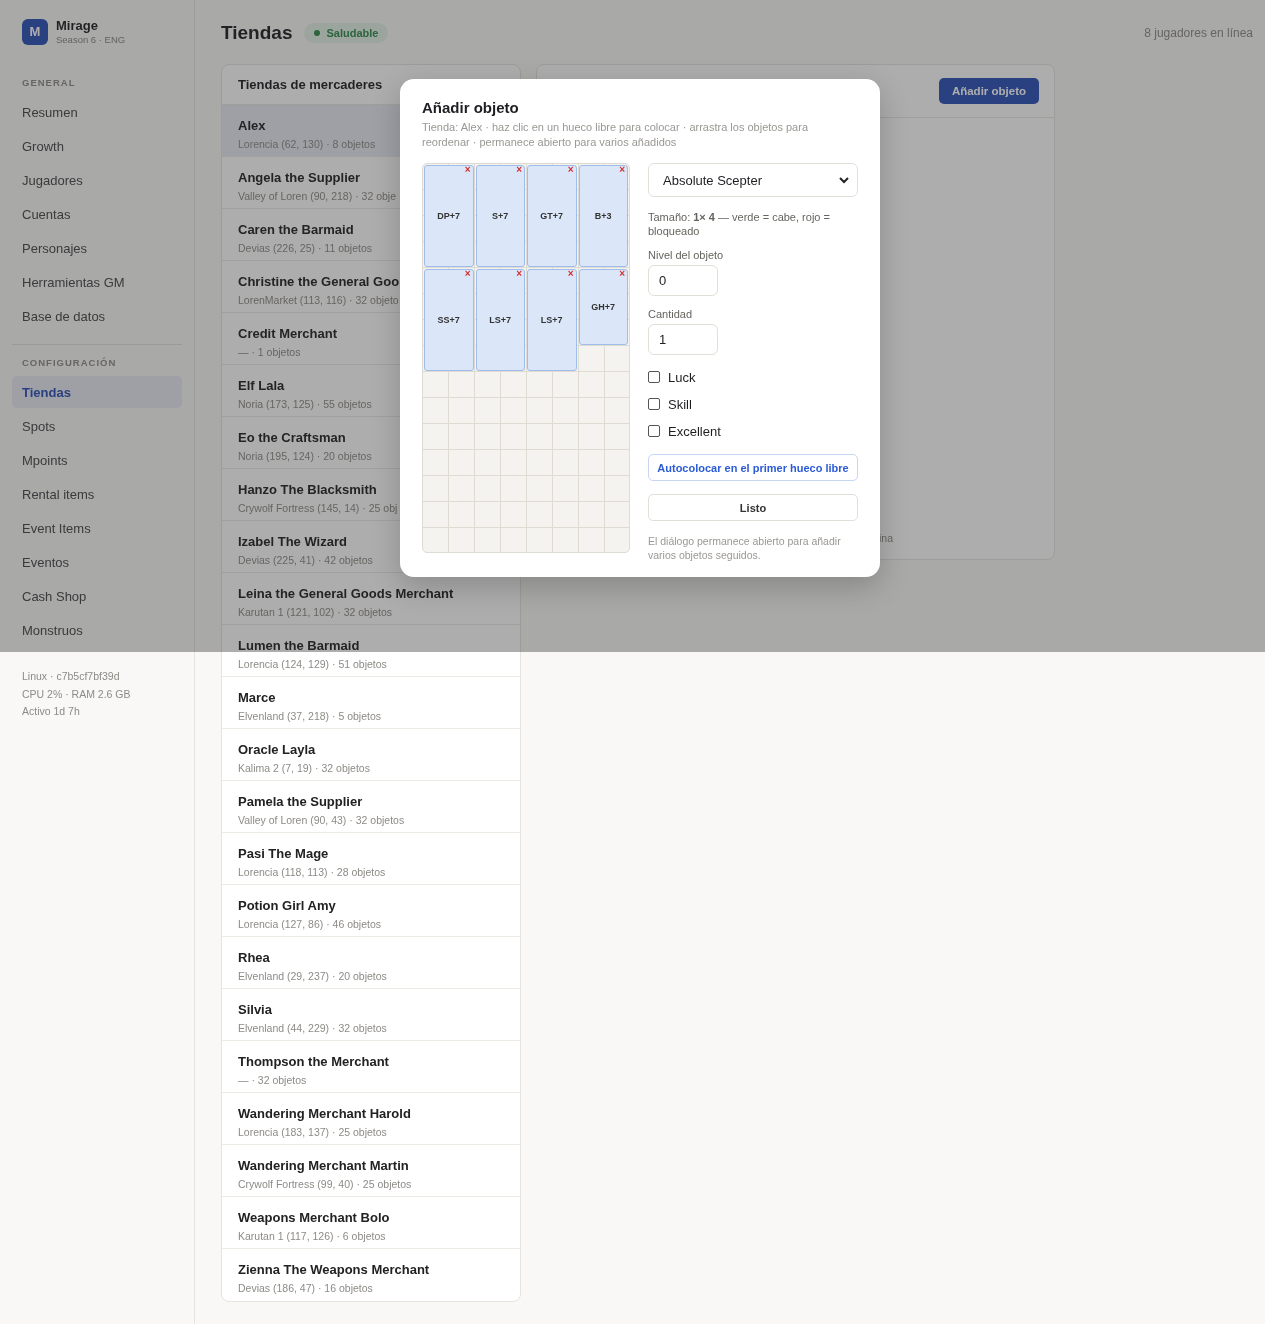 This screenshot has width=1265, height=1324. I want to click on nav-item: Tiendas, so click(97, 392).